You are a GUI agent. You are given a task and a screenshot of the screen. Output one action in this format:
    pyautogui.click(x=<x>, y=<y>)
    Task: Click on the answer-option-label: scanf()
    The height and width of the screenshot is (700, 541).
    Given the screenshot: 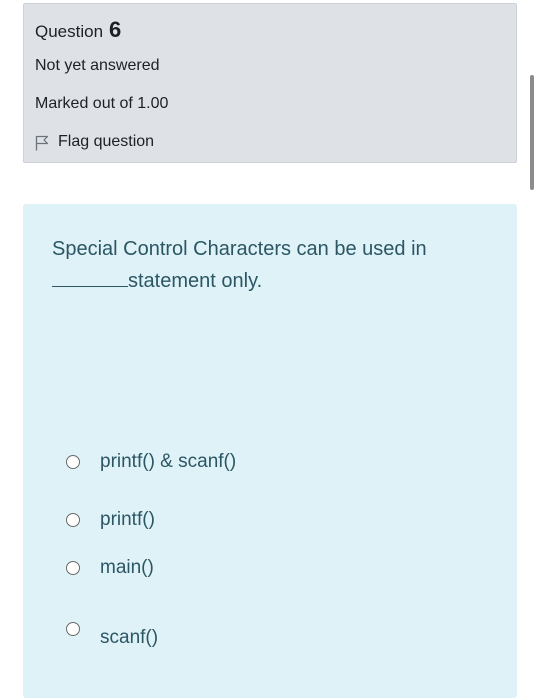 What is the action you would take?
    pyautogui.click(x=129, y=637)
    